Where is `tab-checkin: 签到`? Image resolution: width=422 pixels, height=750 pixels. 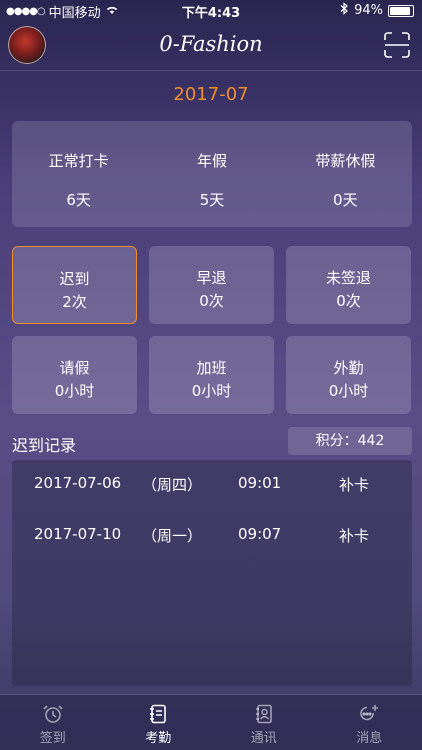 tab-checkin: 签到 is located at coordinates (53, 722).